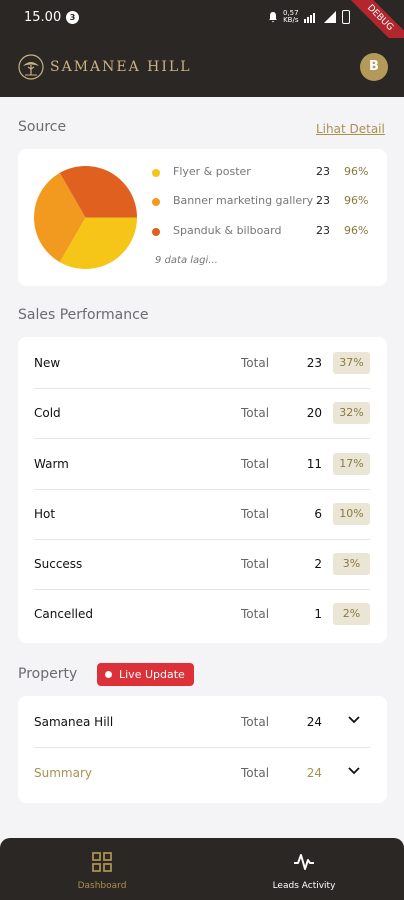 The height and width of the screenshot is (900, 404). Describe the element at coordinates (273, 17) in the screenshot. I see `bell-icon` at that location.